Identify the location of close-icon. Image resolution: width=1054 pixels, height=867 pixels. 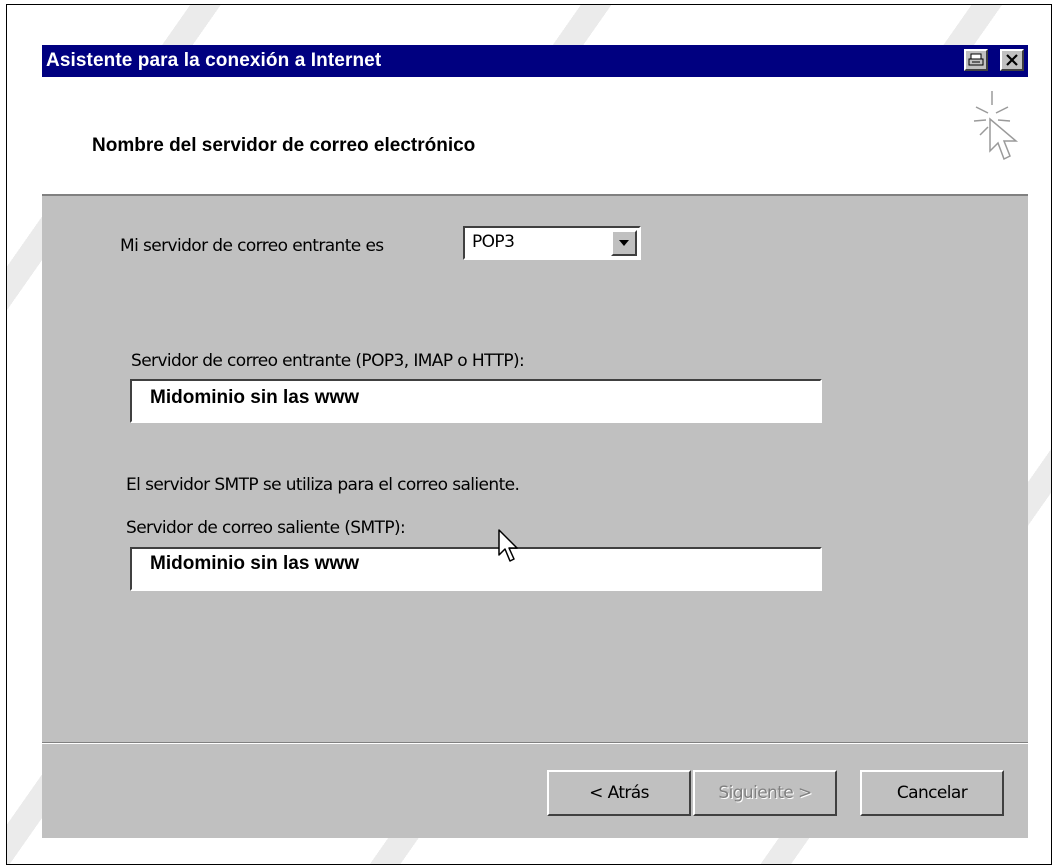
(1012, 60).